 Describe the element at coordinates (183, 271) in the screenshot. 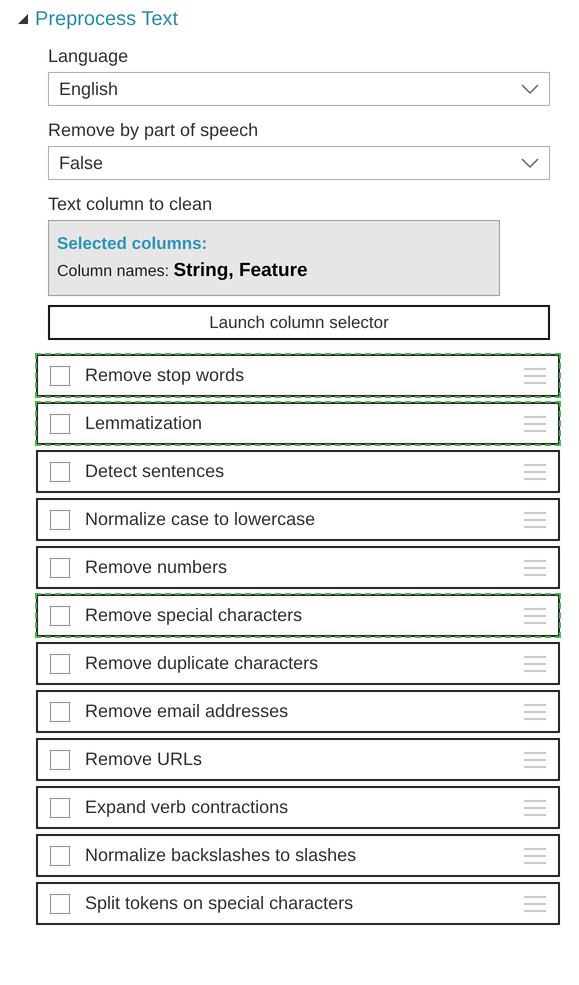

I see `column-names-text: Column names: String, Feature` at that location.